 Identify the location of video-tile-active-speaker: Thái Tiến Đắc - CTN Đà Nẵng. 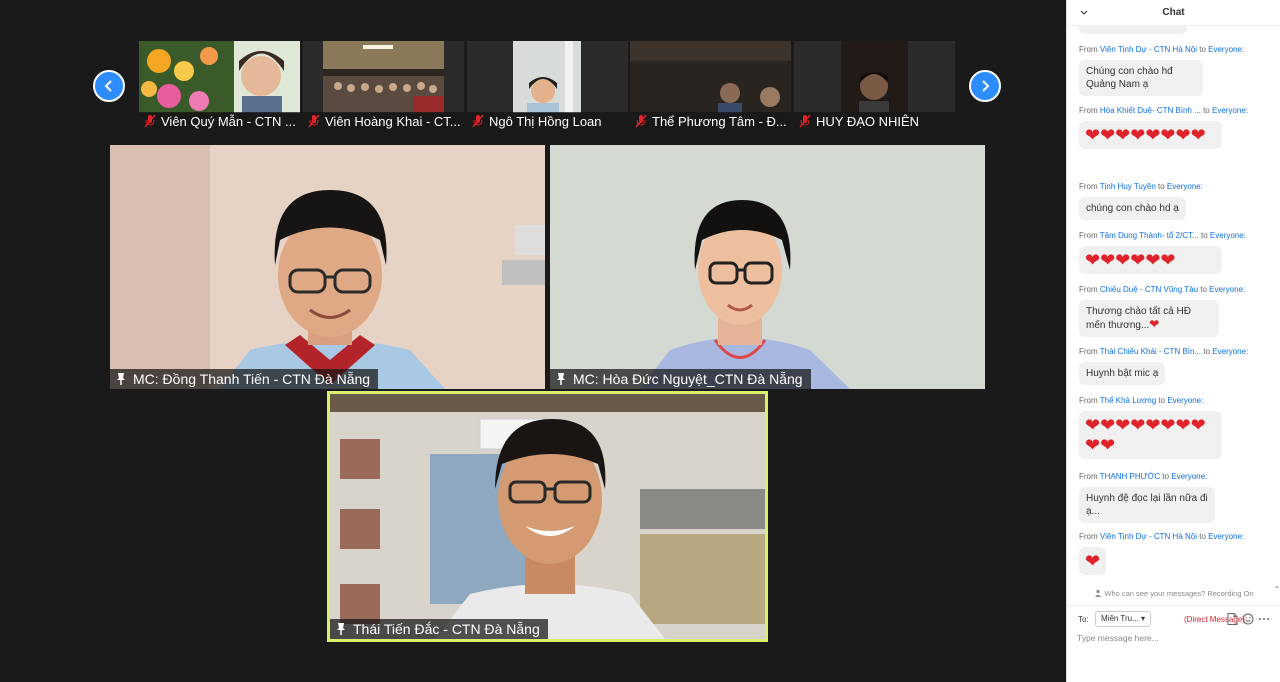
(547, 516).